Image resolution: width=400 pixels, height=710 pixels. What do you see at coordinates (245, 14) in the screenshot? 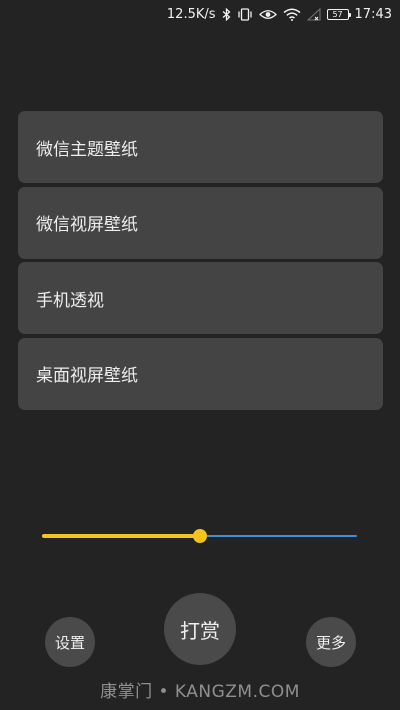
I see `vibrate-icon` at bounding box center [245, 14].